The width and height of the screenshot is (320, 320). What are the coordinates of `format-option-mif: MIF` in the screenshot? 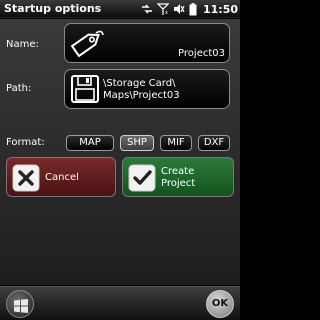 It's located at (176, 143).